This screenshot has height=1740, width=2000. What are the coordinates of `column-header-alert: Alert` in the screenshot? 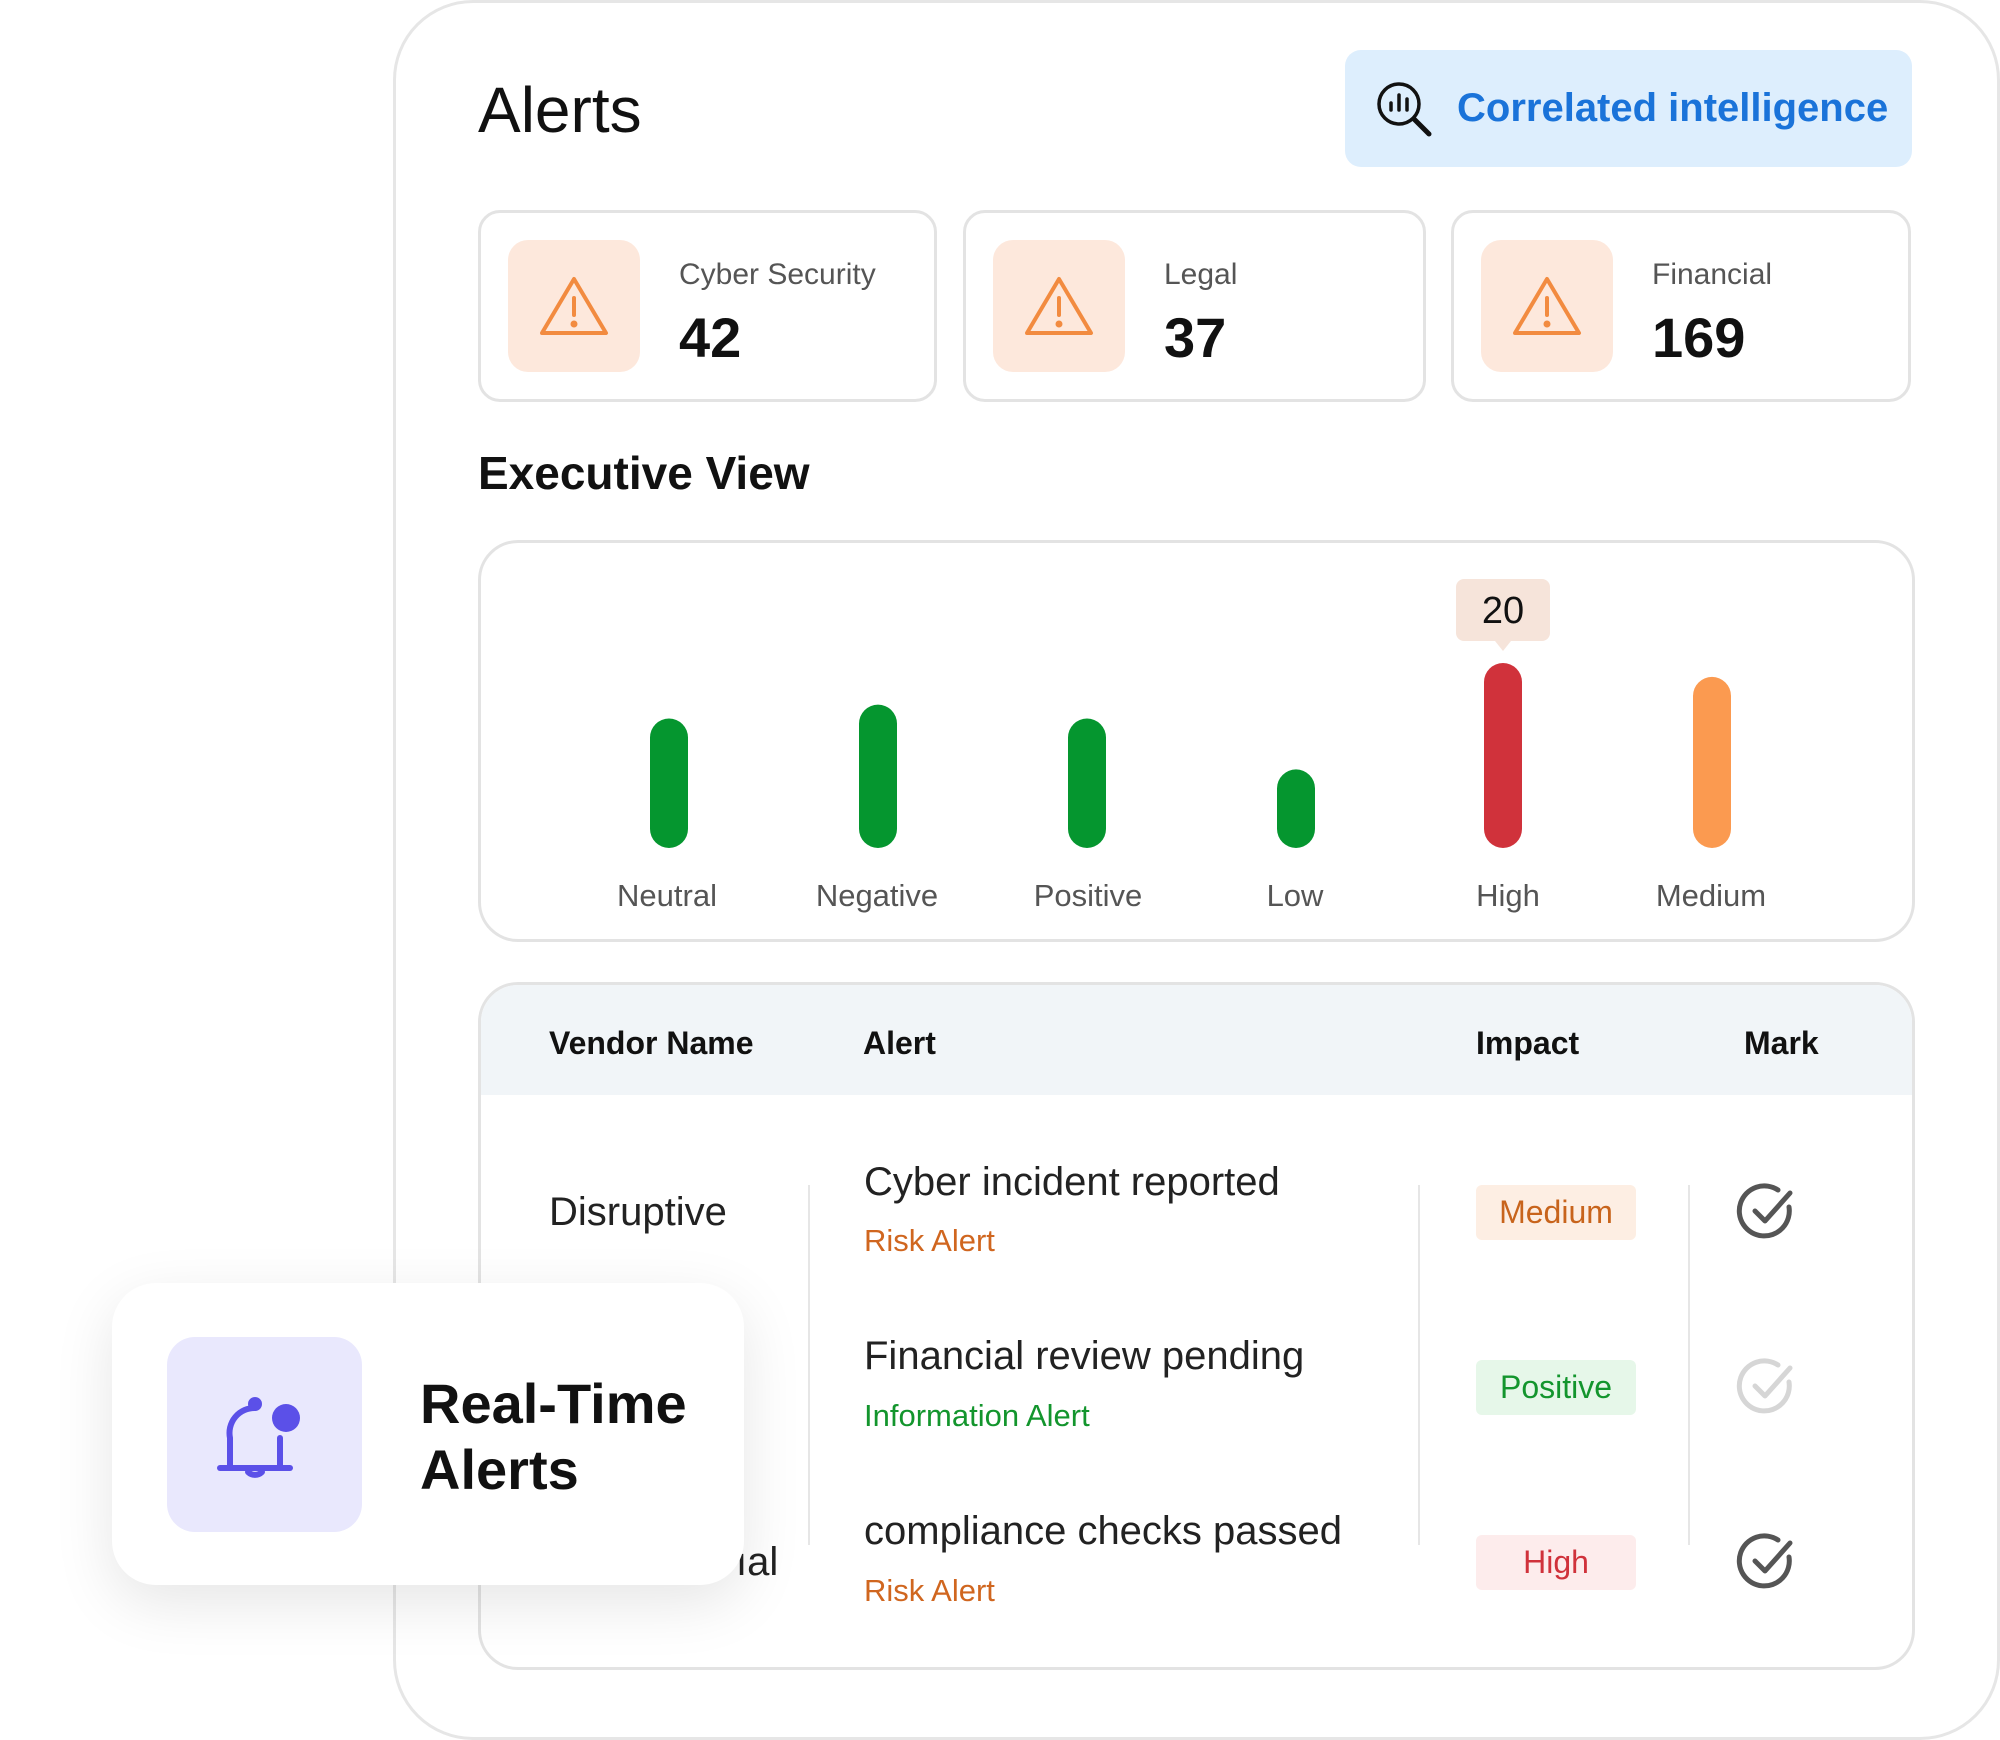 It's located at (899, 1043).